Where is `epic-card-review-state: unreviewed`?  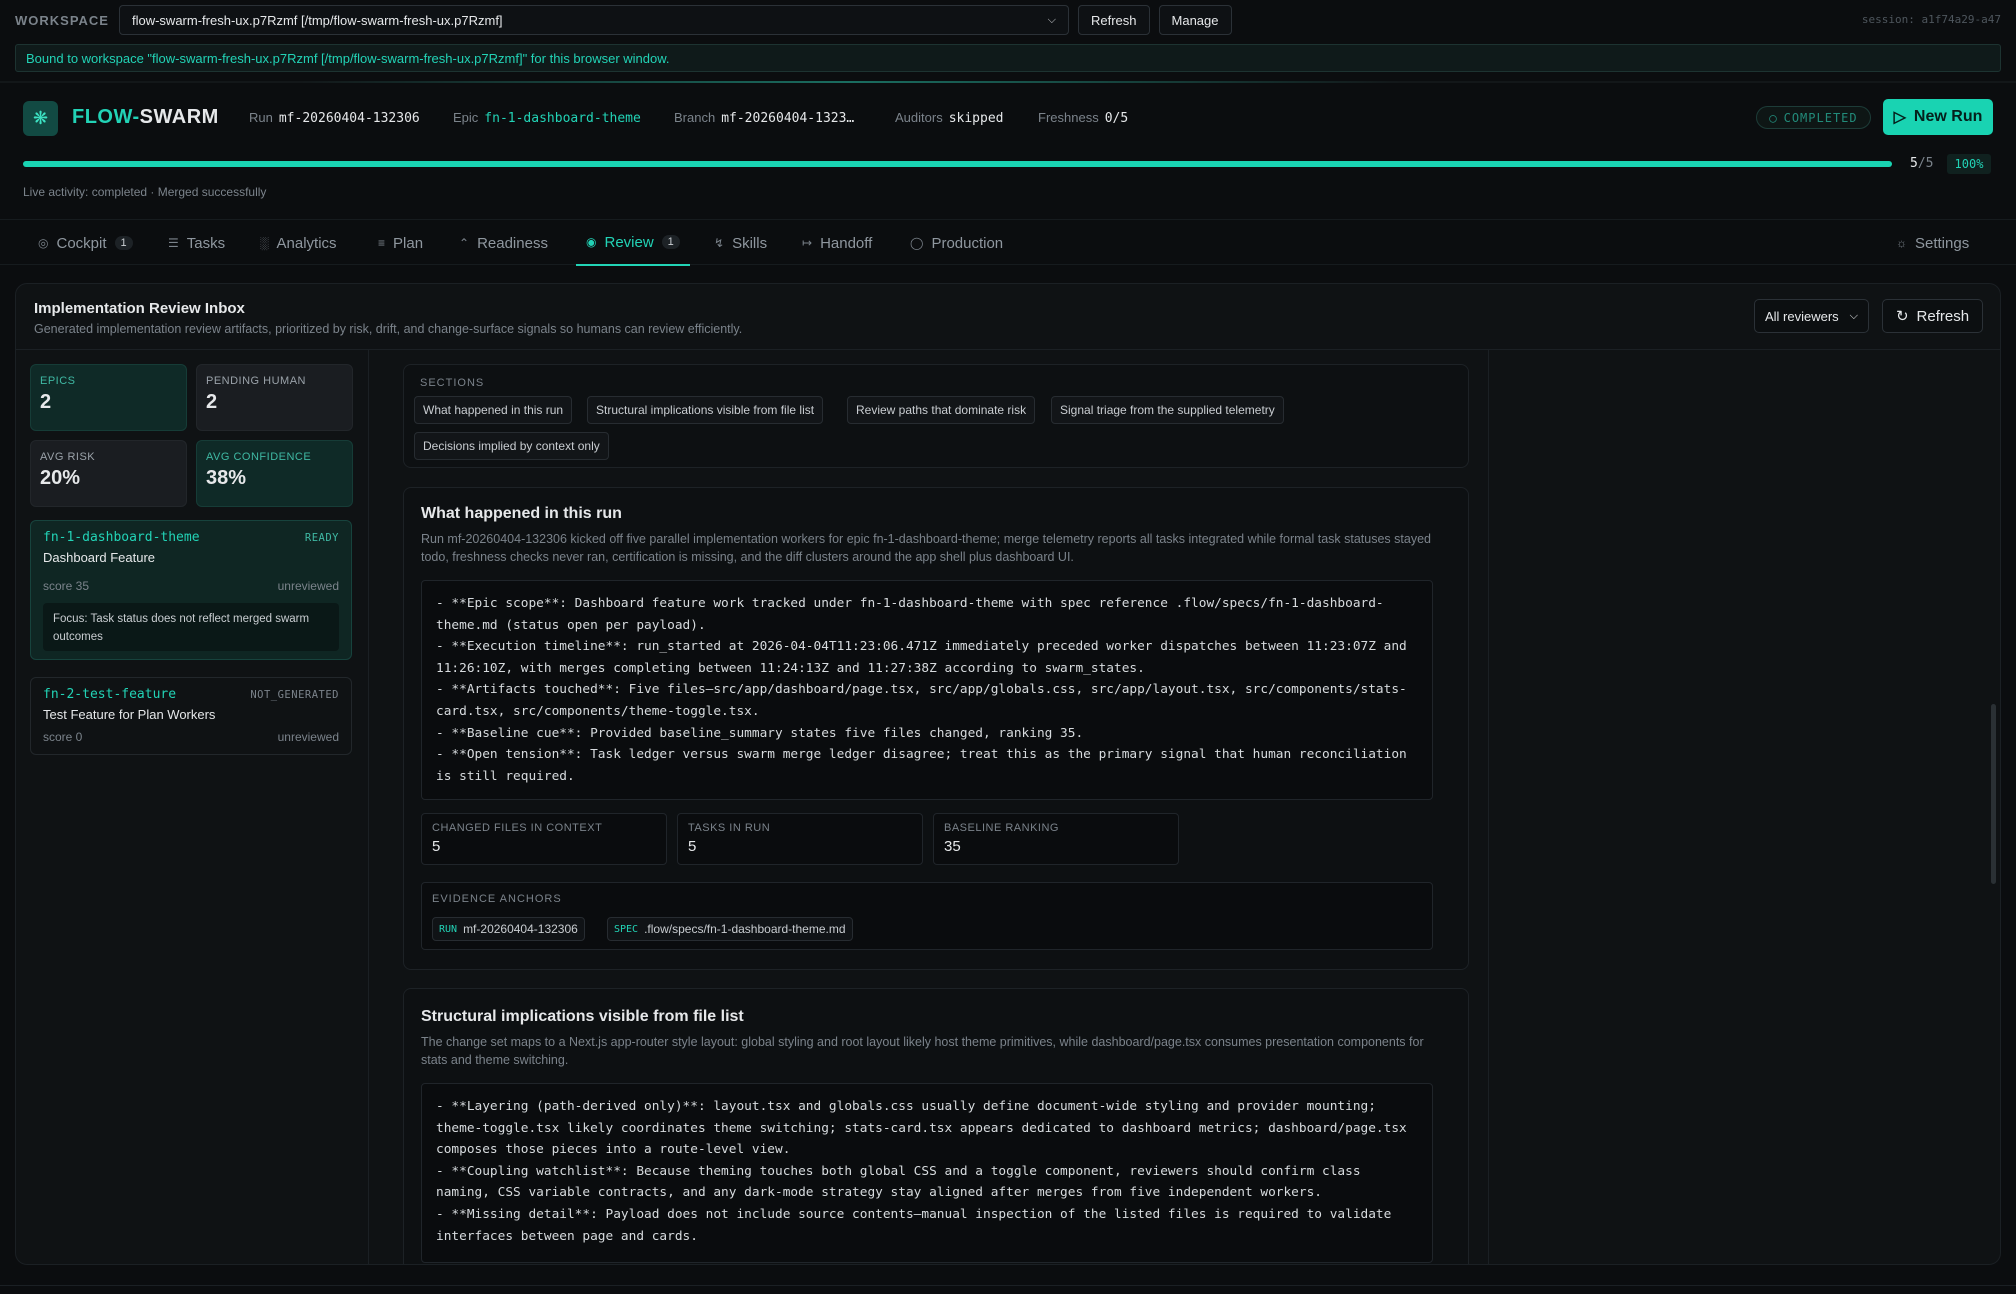 epic-card-review-state: unreviewed is located at coordinates (308, 737).